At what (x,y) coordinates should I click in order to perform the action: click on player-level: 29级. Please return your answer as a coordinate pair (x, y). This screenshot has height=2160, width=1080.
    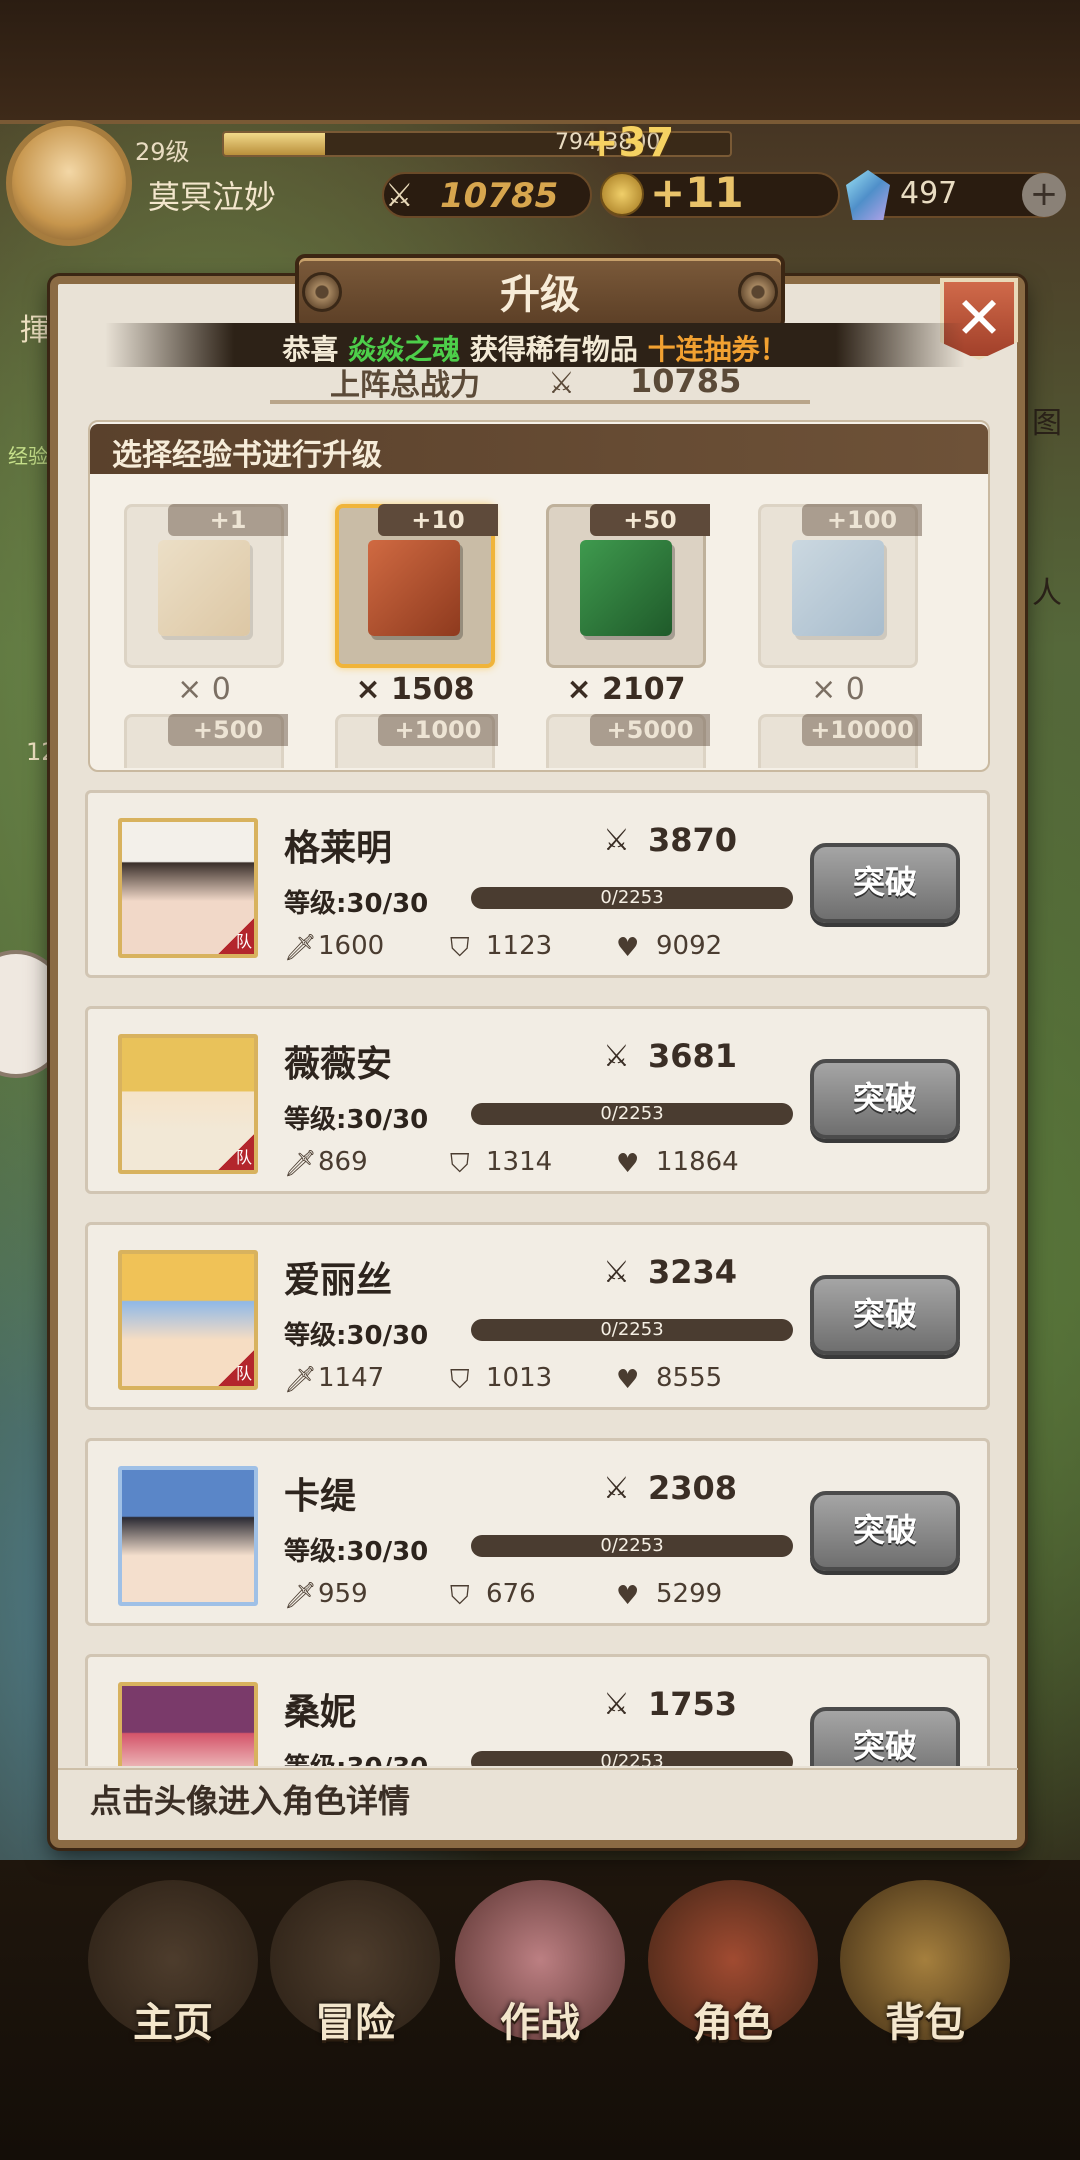
    Looking at the image, I should click on (162, 152).